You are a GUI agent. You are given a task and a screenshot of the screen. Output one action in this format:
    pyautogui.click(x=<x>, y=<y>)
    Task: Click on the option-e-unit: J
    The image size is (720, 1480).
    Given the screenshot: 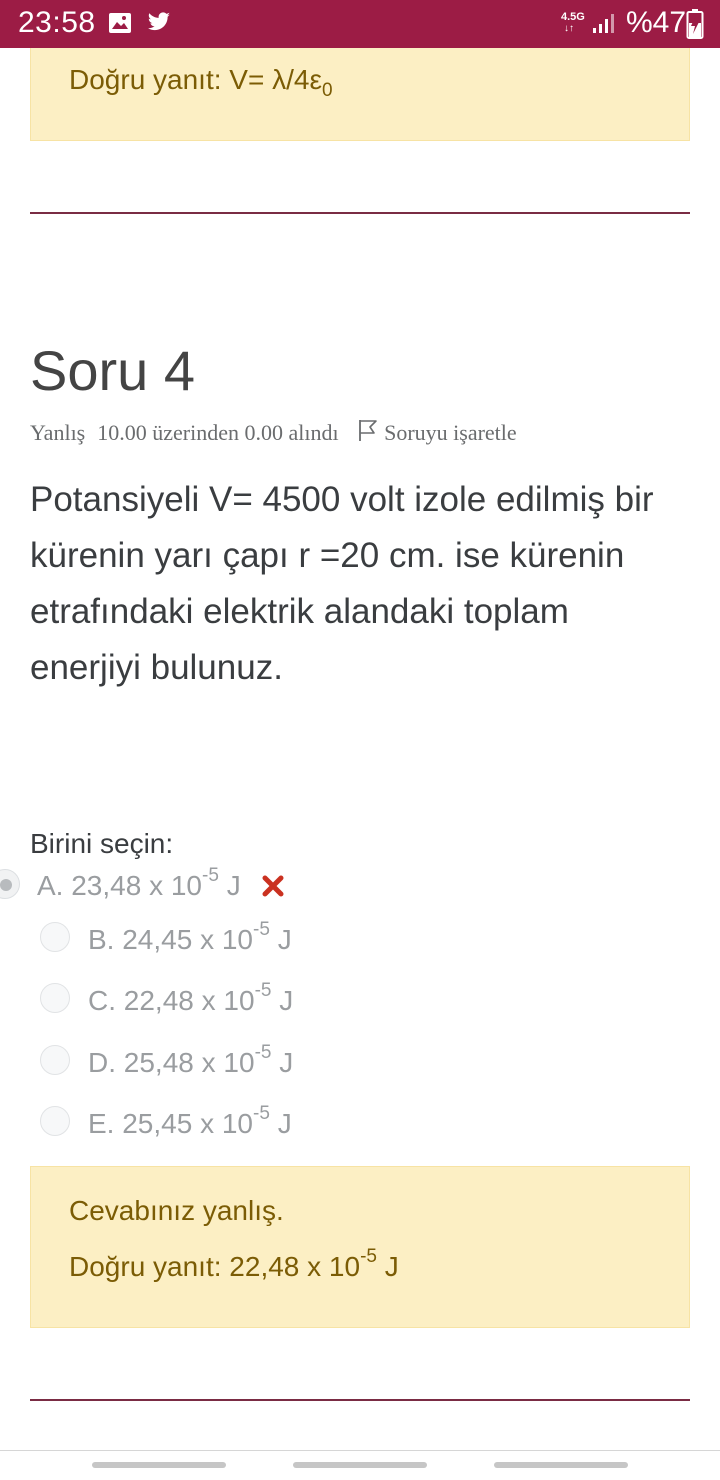 What is the action you would take?
    pyautogui.click(x=280, y=1123)
    